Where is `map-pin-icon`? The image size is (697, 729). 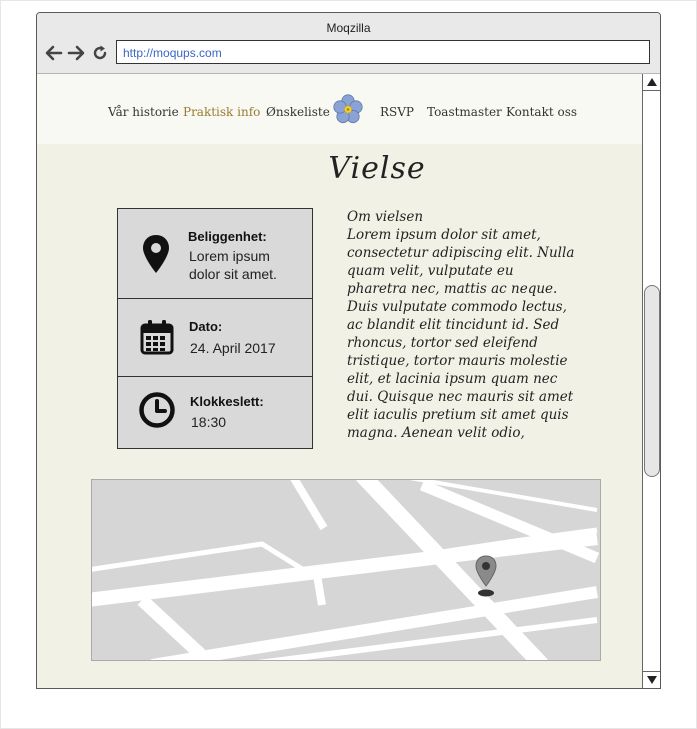 map-pin-icon is located at coordinates (156, 254).